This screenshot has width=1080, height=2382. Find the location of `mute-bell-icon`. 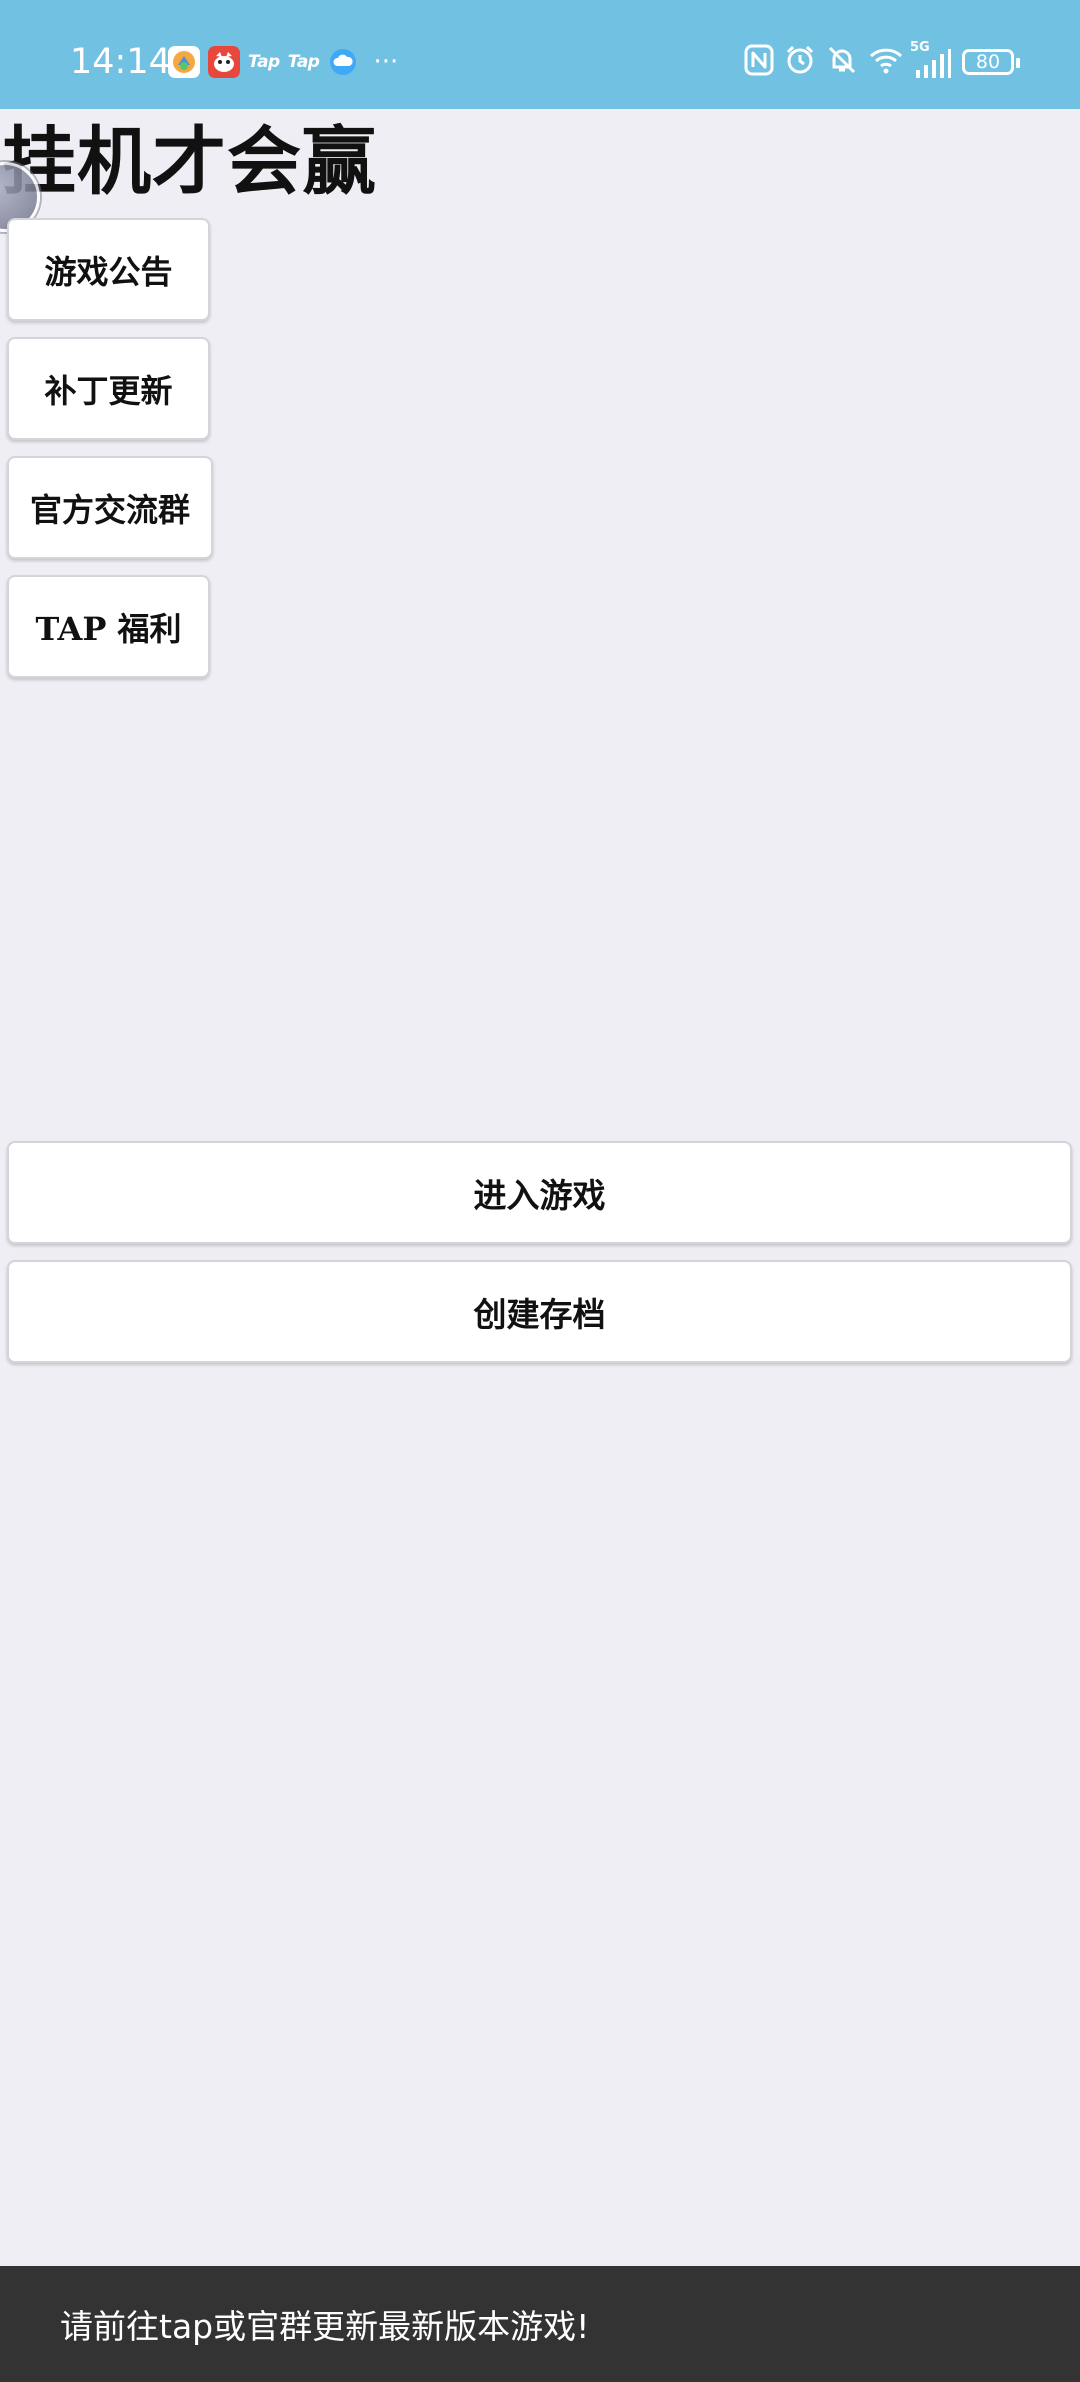

mute-bell-icon is located at coordinates (842, 62).